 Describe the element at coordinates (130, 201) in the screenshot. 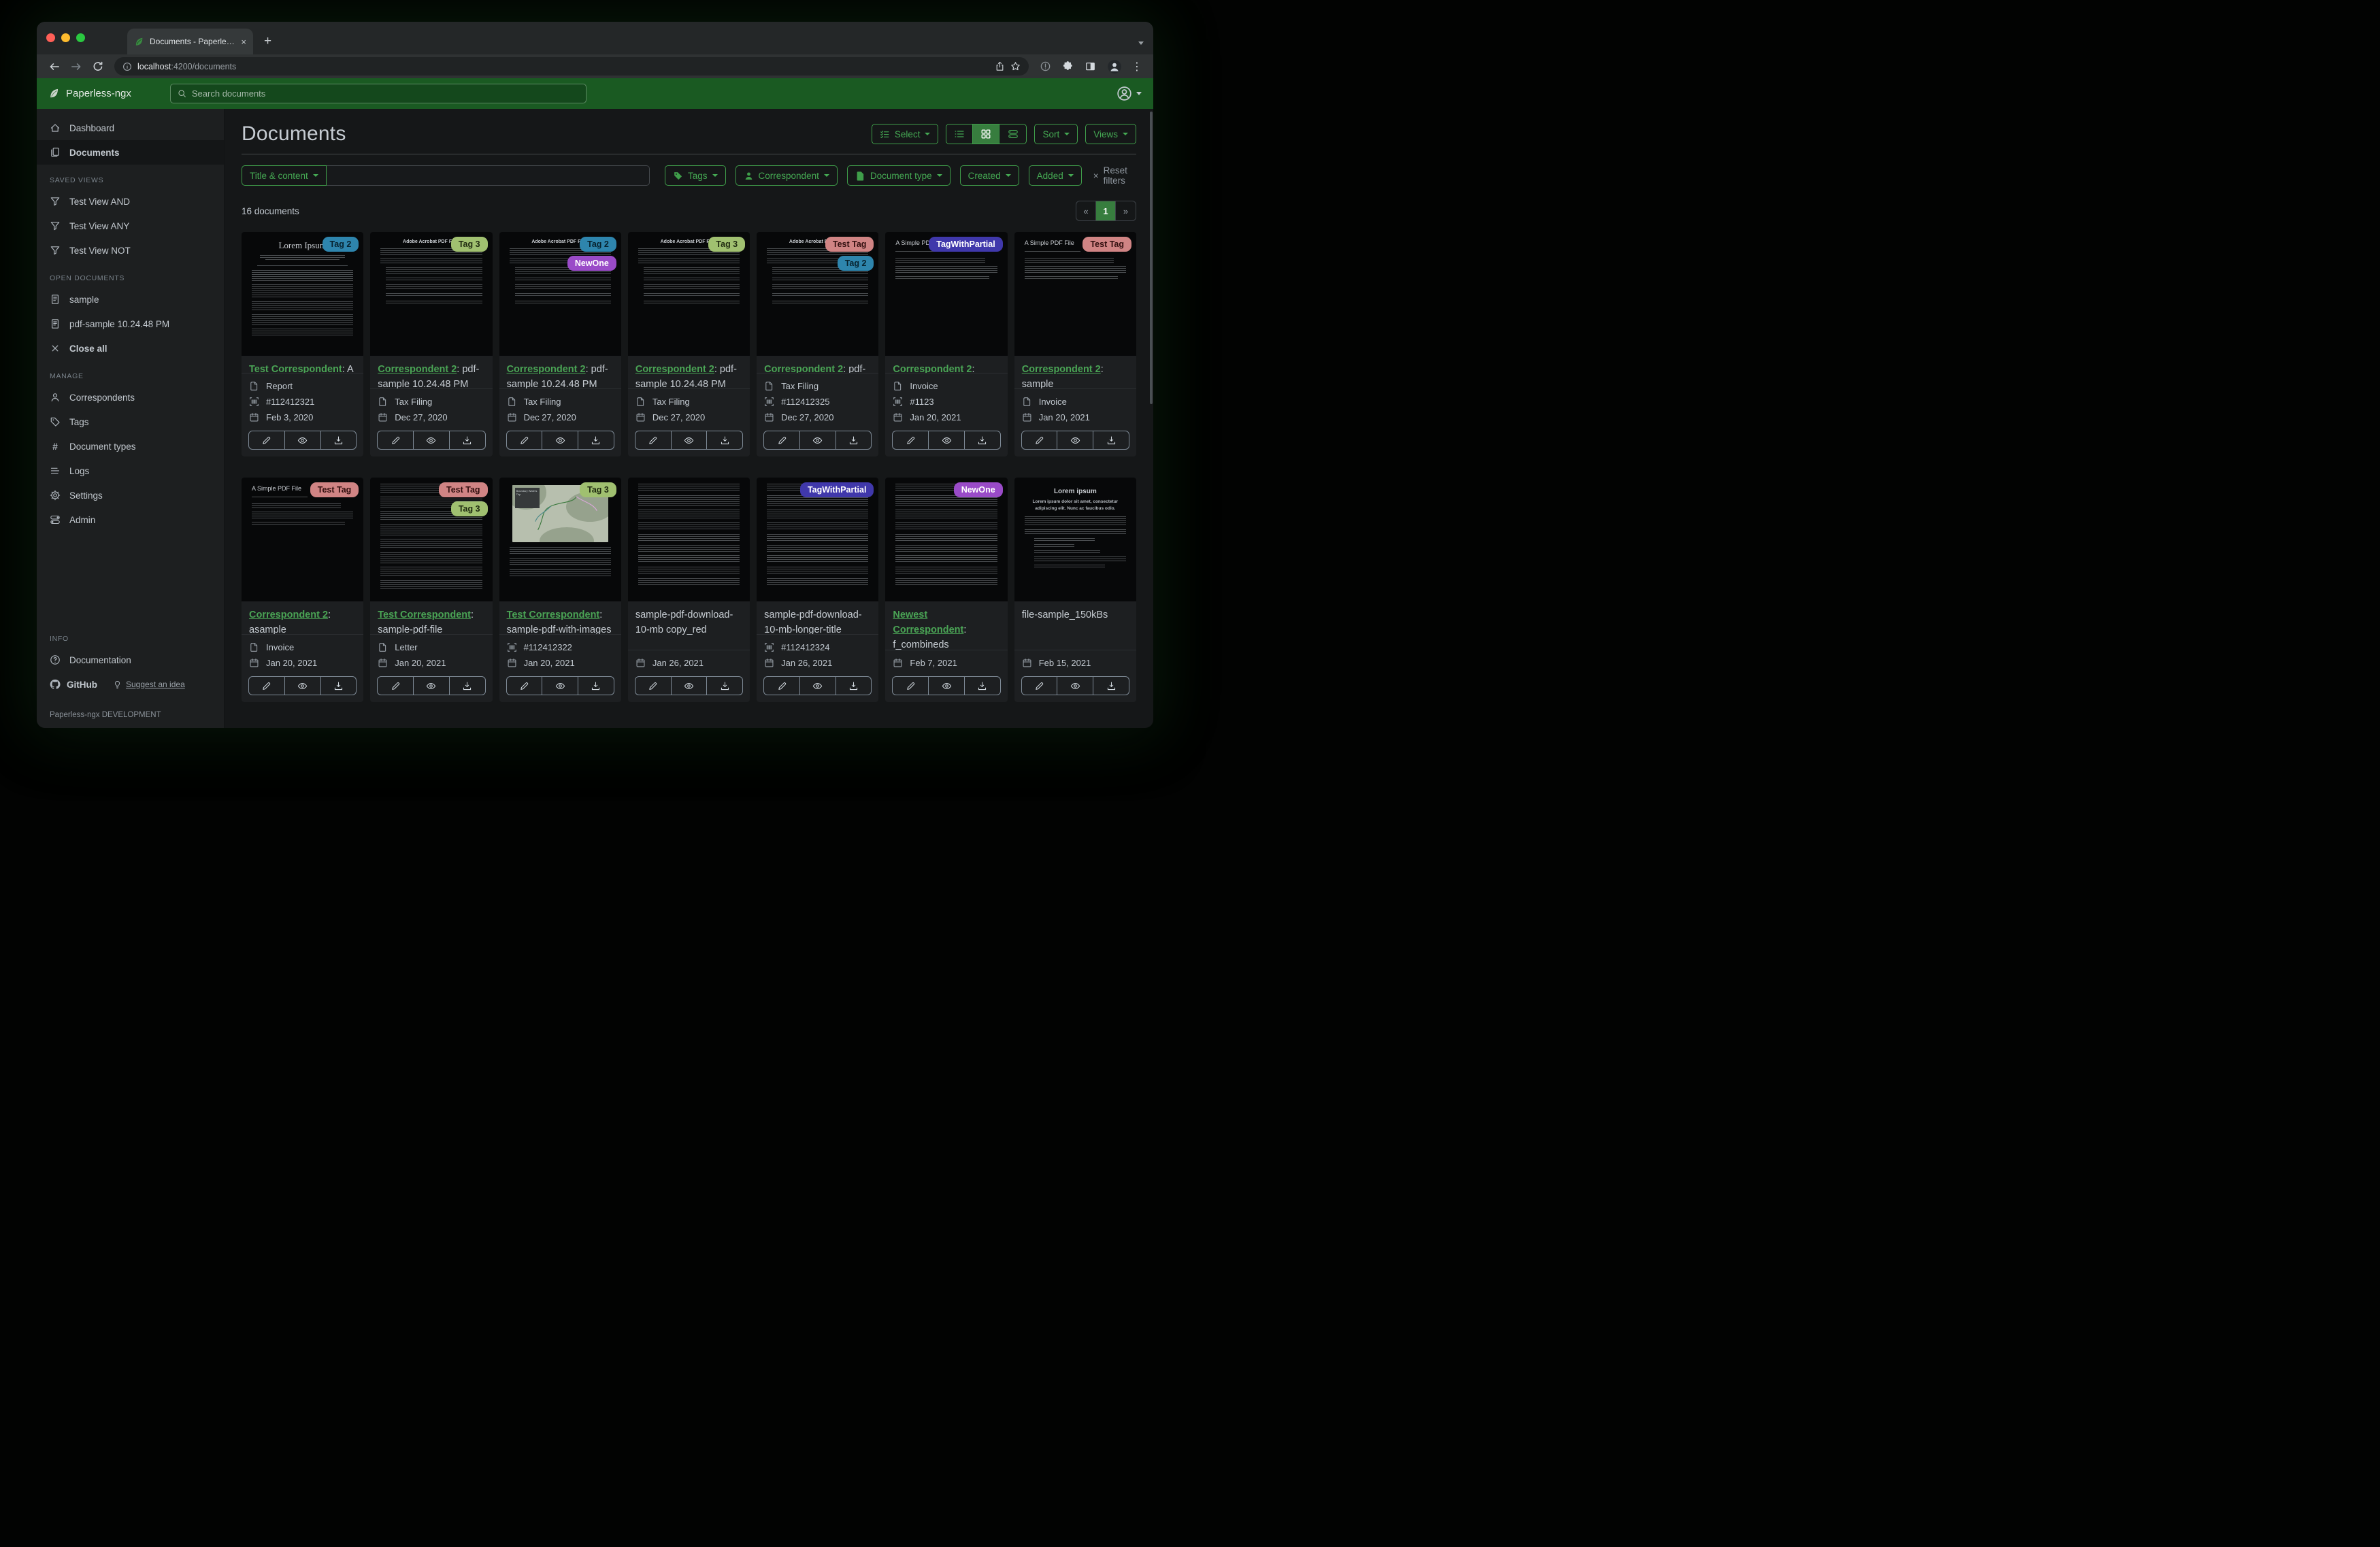

I see `sidebar-item-test-view-and: Test View AND` at that location.